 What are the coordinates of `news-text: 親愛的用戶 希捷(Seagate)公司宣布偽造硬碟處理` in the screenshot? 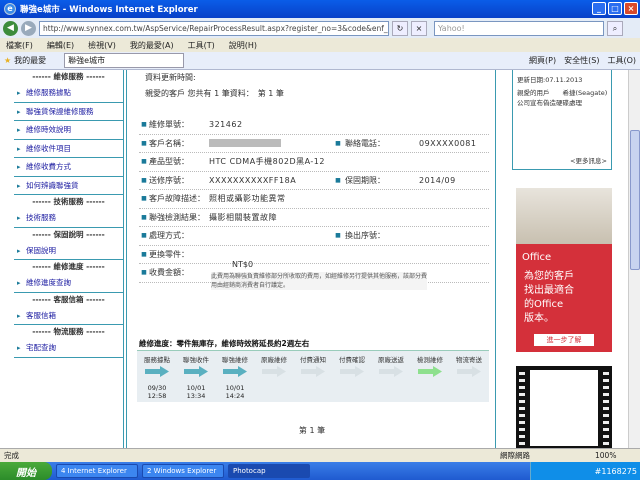 It's located at (564, 98).